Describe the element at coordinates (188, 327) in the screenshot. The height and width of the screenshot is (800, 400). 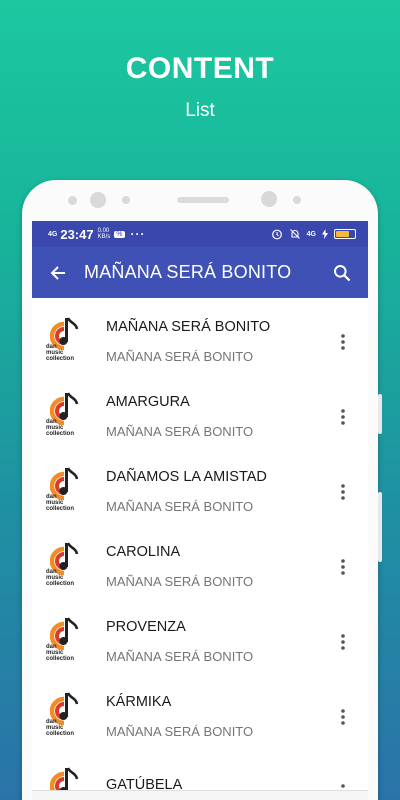
I see `song-title: MAÑANA SERÁ BONITO` at that location.